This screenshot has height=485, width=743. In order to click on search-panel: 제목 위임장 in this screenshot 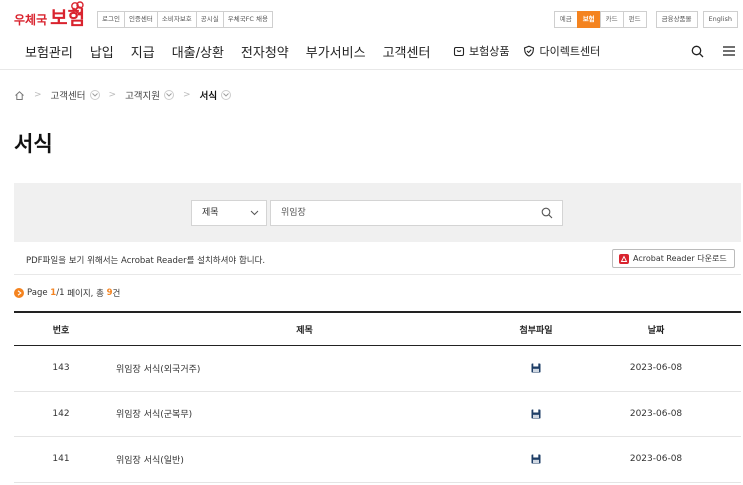, I will do `click(377, 212)`.